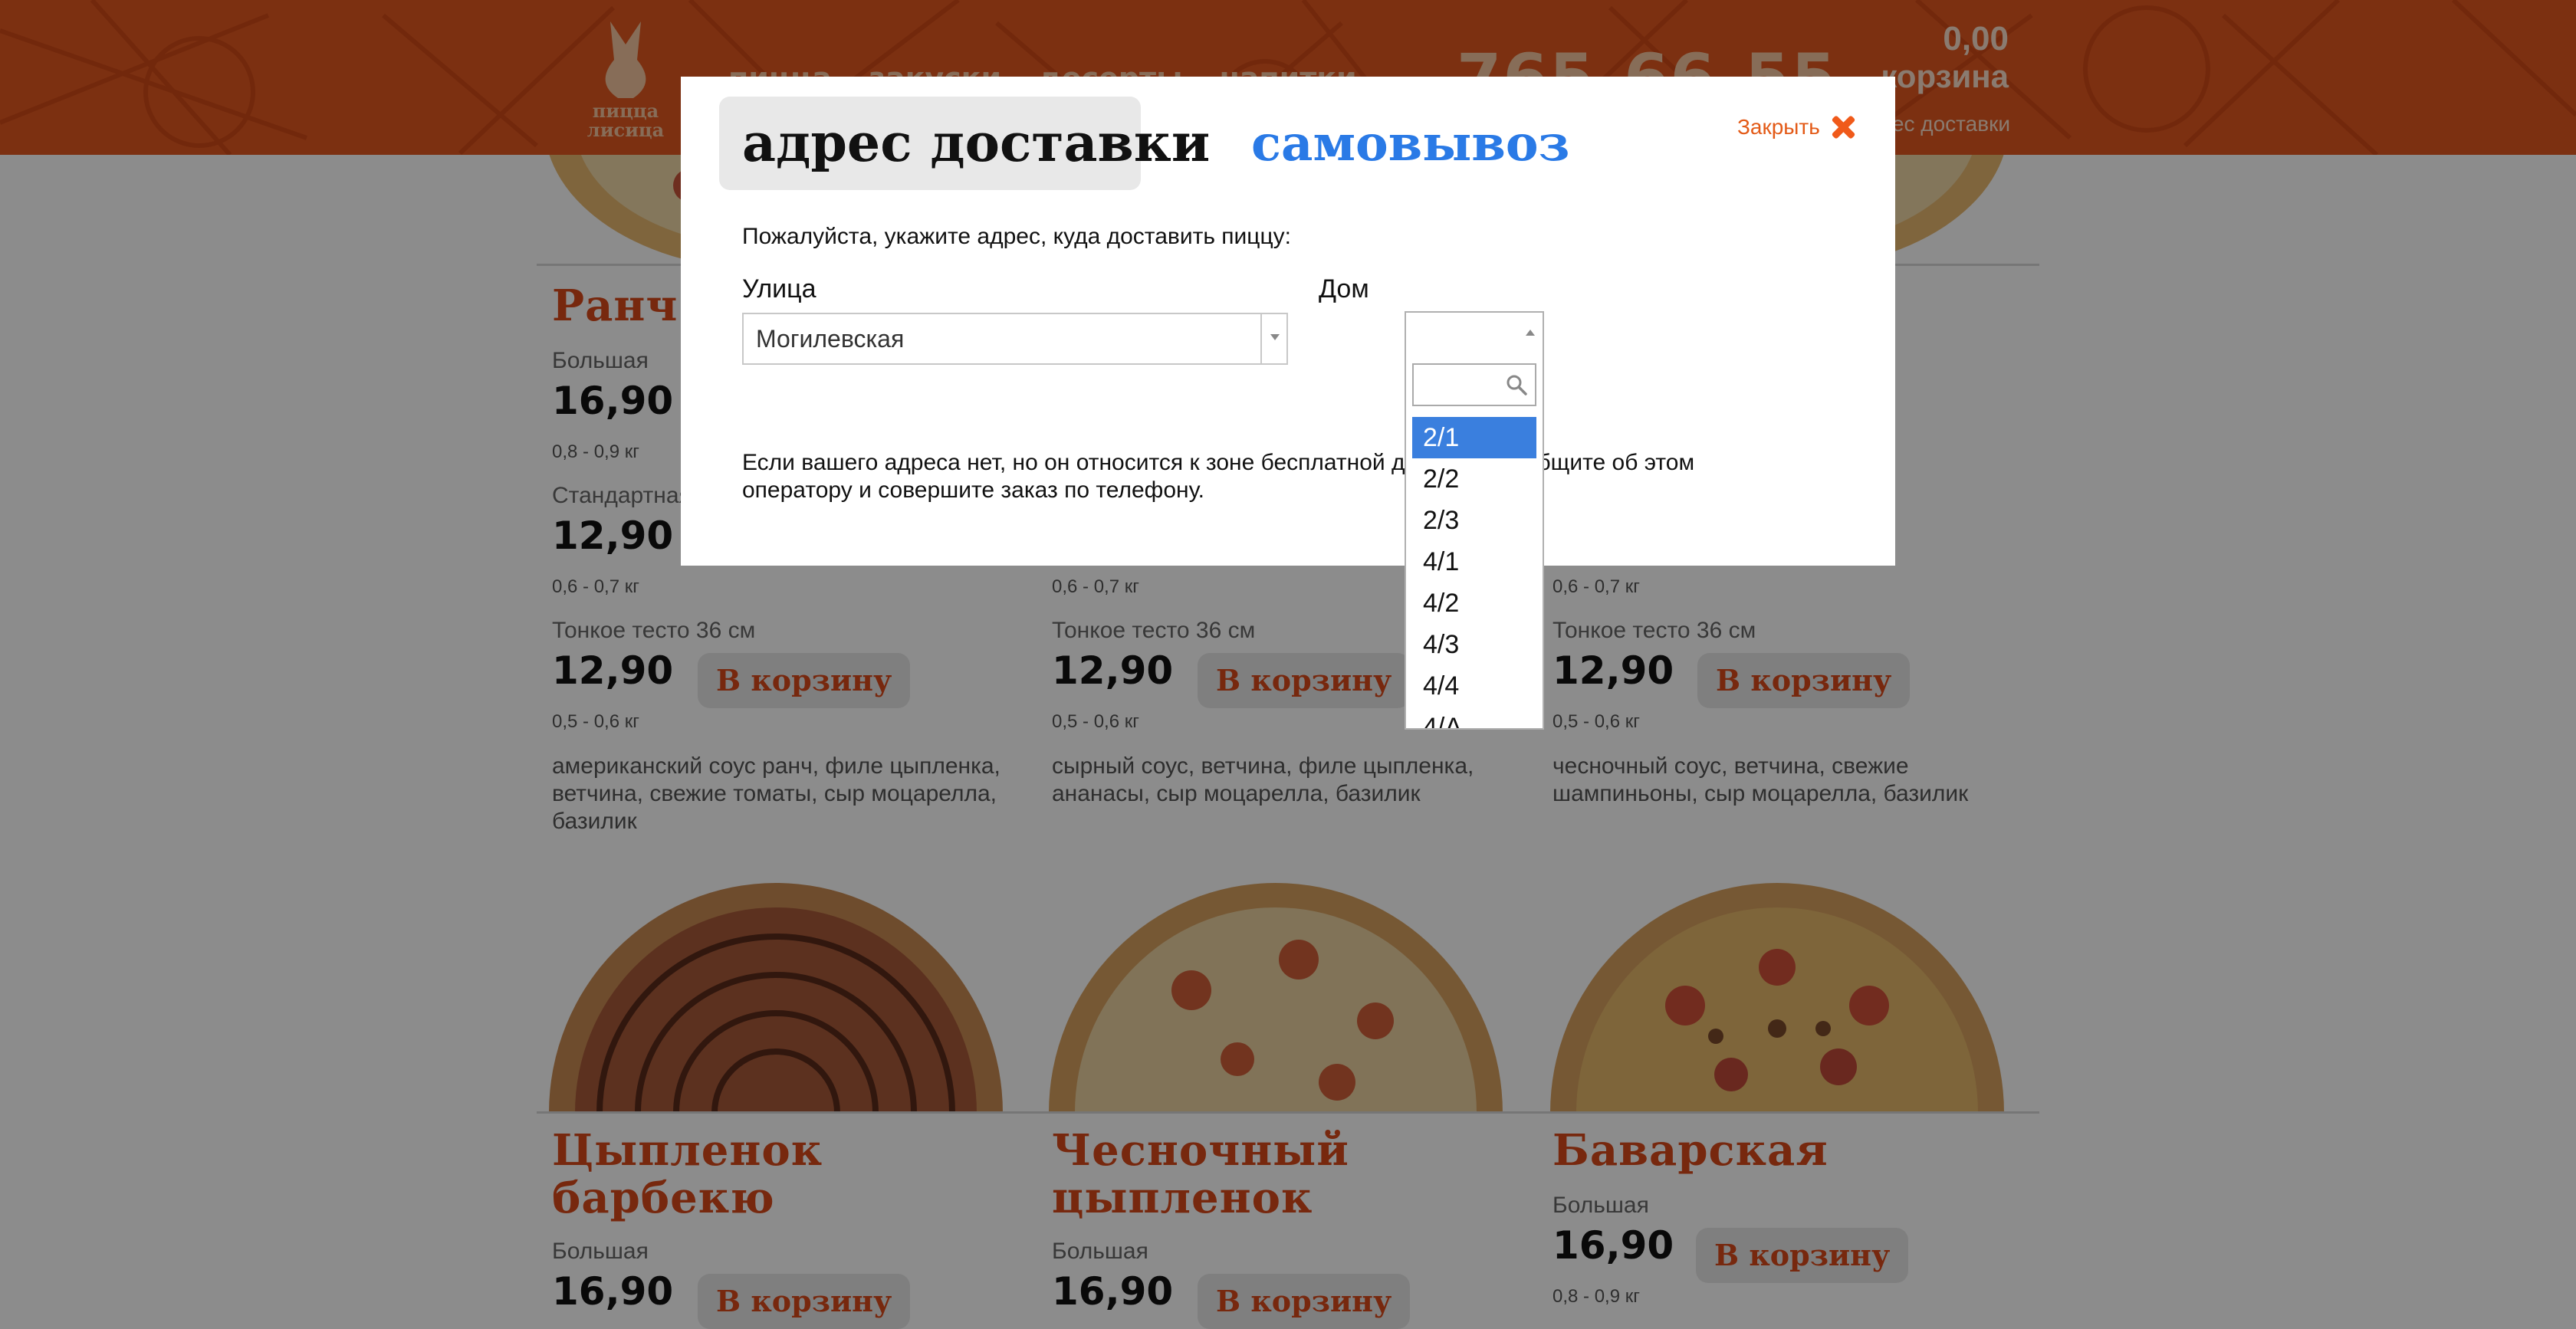 This screenshot has height=1329, width=2576. I want to click on close-icon, so click(1843, 127).